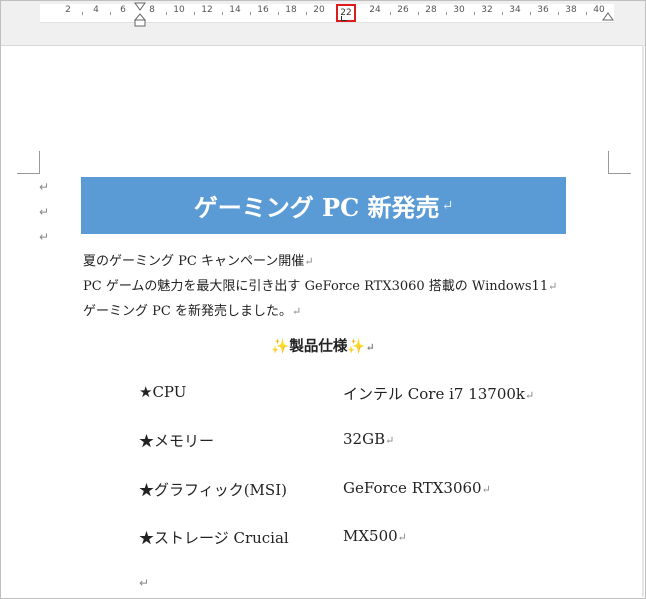 This screenshot has width=646, height=599. I want to click on spec-heading: ✨製品仕様✨↵, so click(323, 345).